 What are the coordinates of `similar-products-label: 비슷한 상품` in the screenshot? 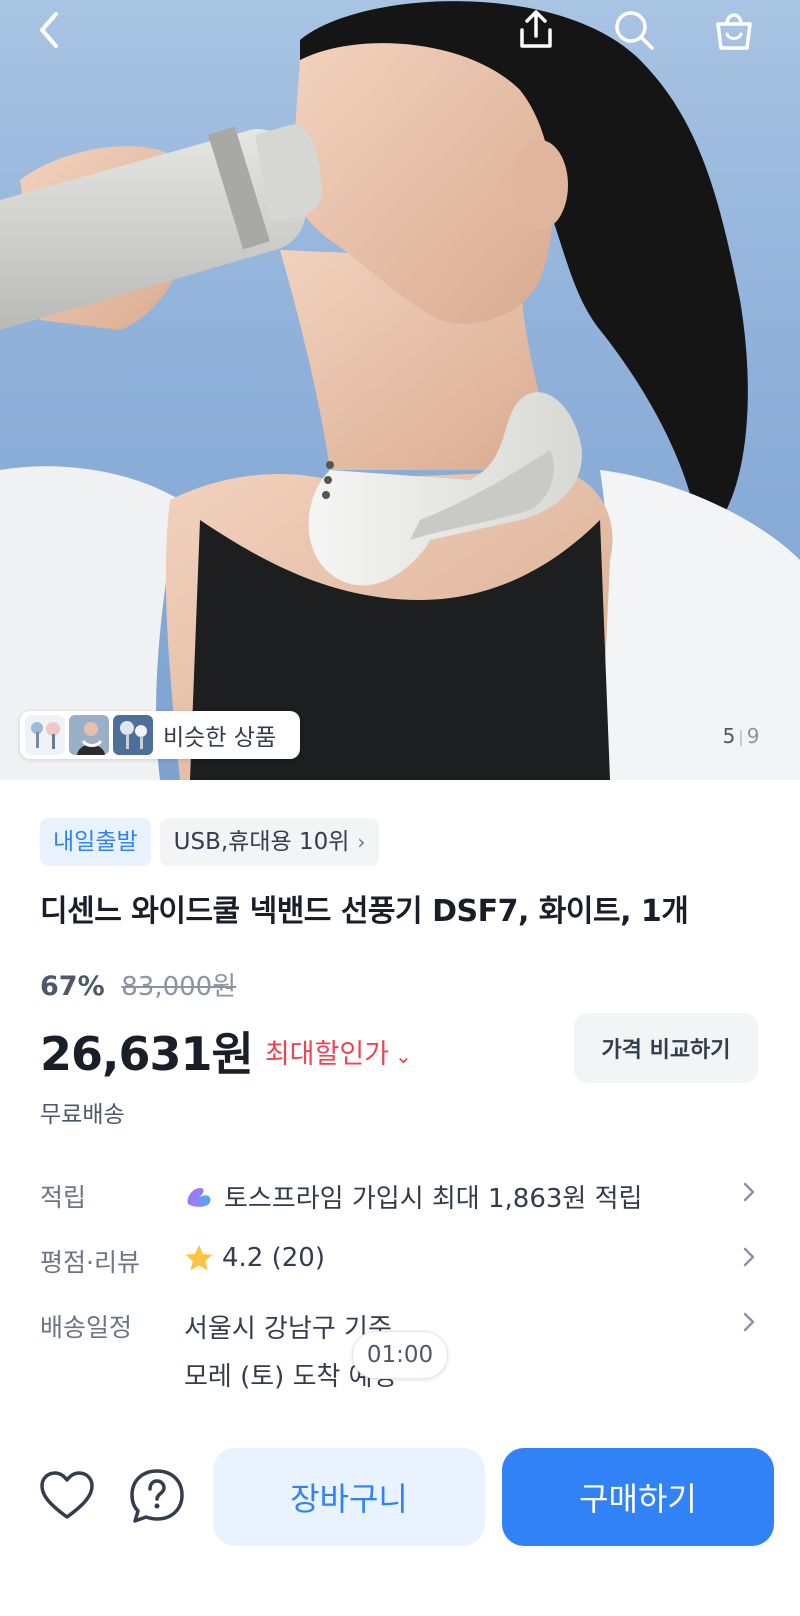 It's located at (220, 738).